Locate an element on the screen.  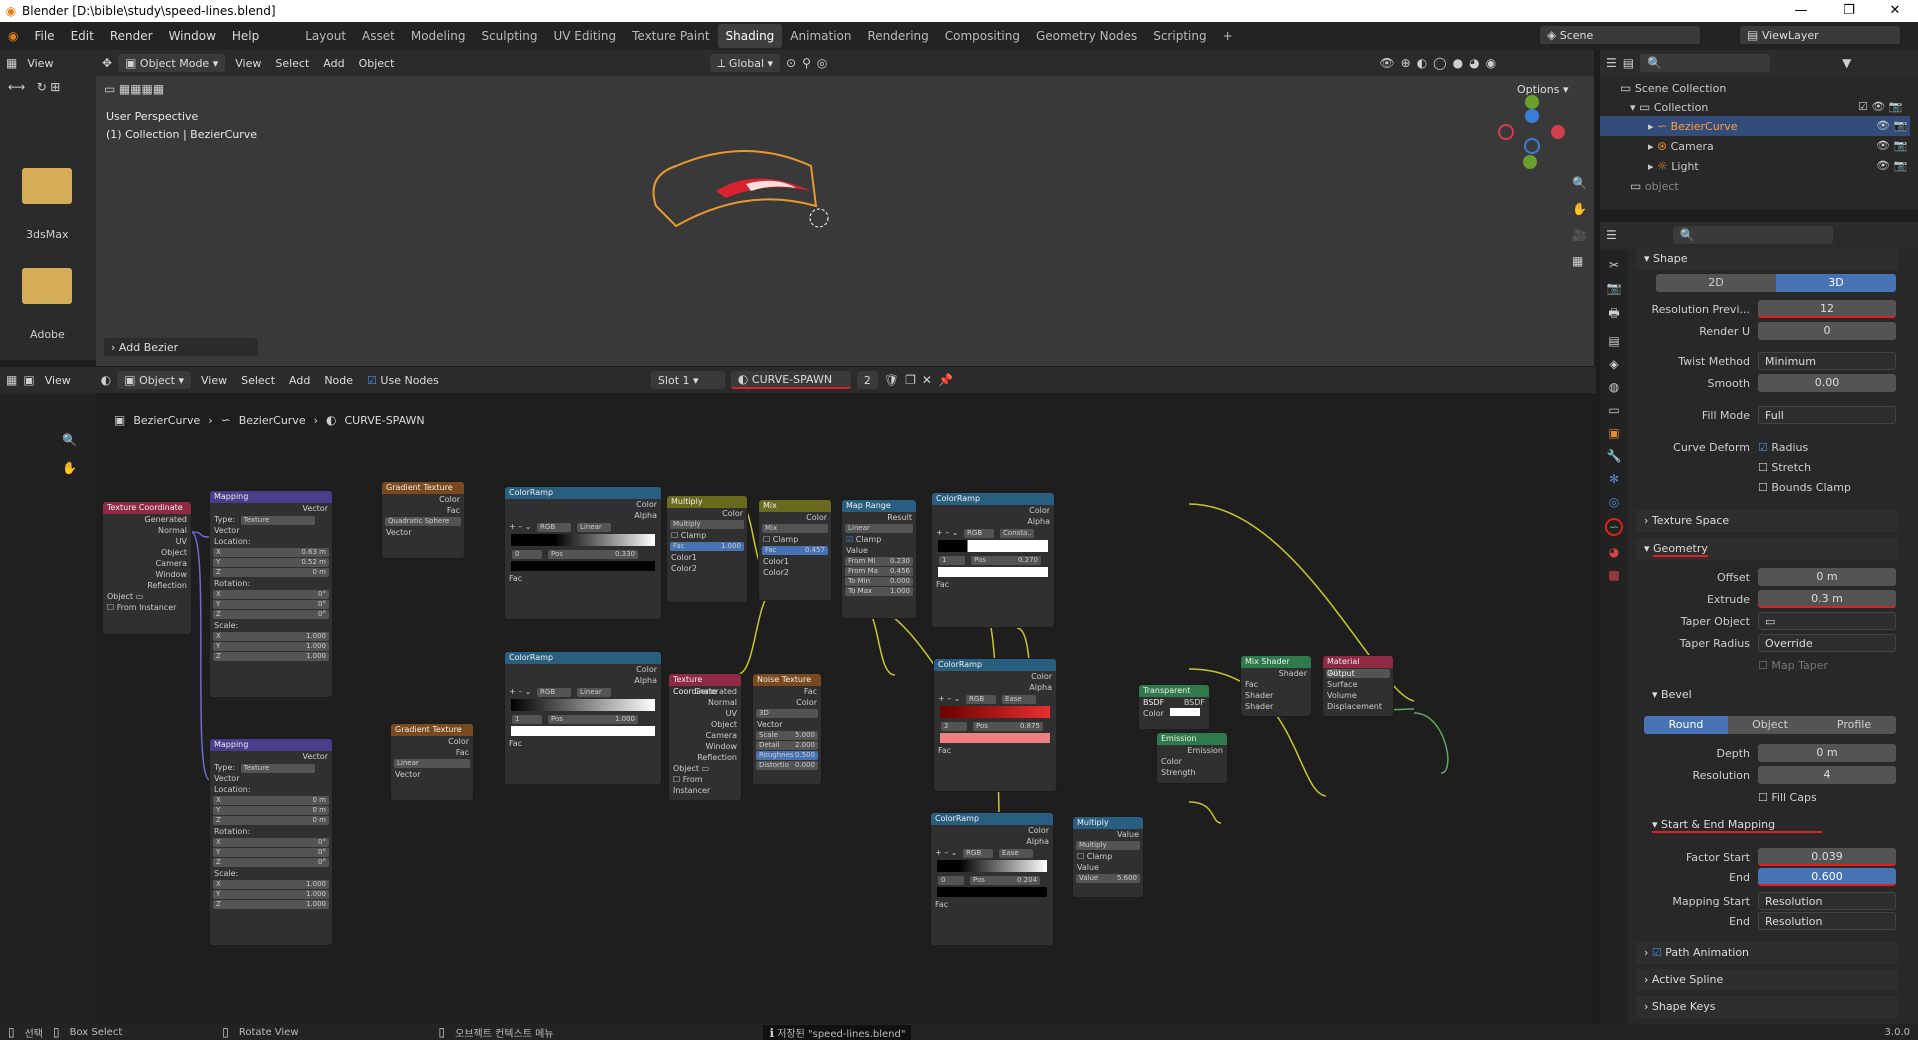
rotation-x: X 0° is located at coordinates (271, 594).